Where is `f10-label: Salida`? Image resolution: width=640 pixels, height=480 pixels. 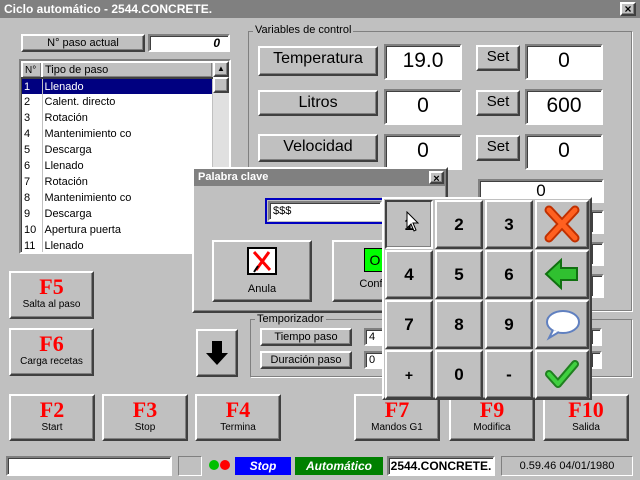 f10-label: Salida is located at coordinates (586, 427).